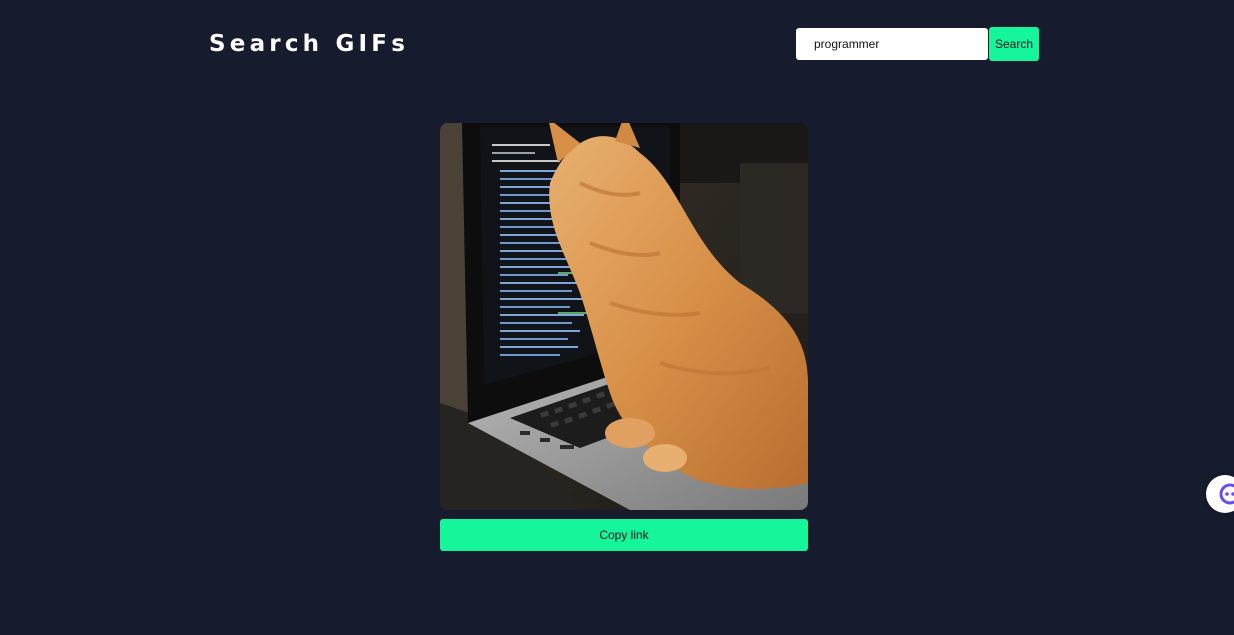 The width and height of the screenshot is (1234, 635). What do you see at coordinates (624, 535) in the screenshot?
I see `copy-link-button: Copy link` at bounding box center [624, 535].